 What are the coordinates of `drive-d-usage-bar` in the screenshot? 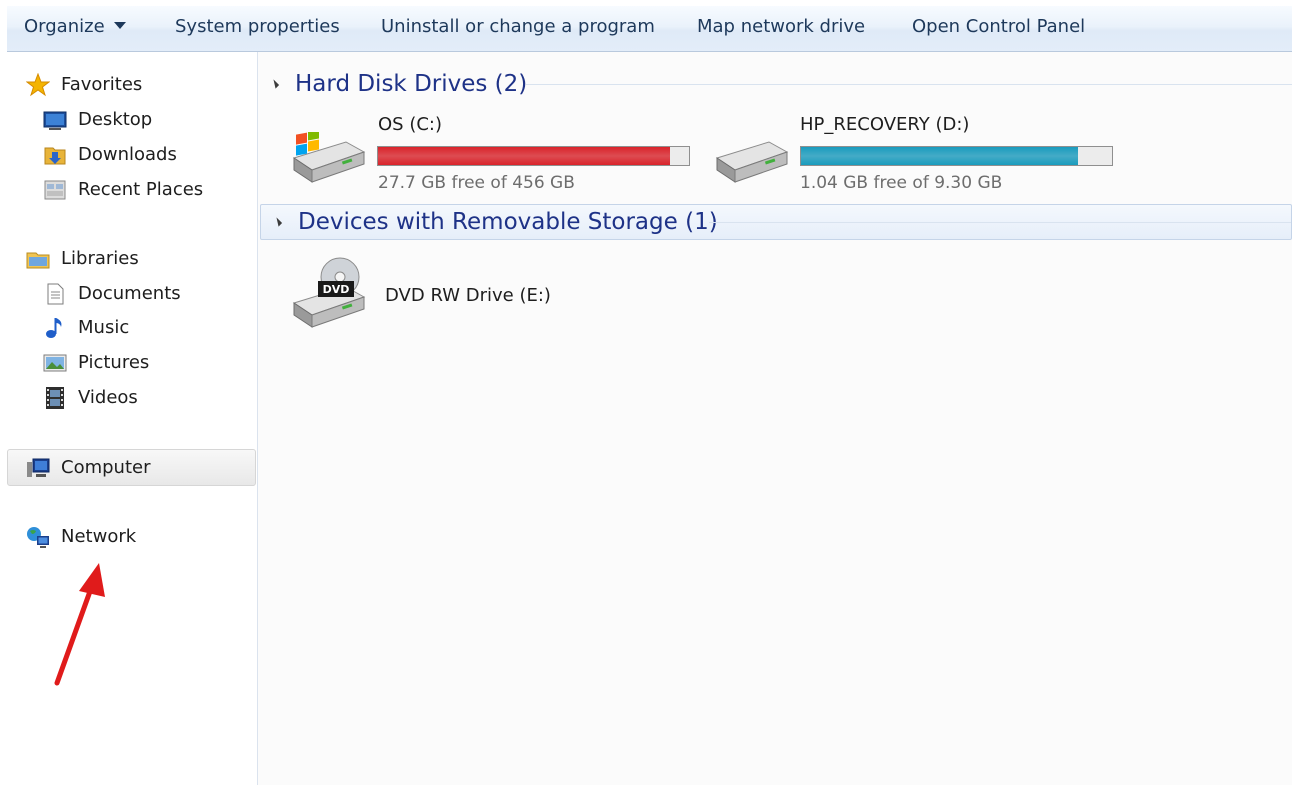 It's located at (956, 156).